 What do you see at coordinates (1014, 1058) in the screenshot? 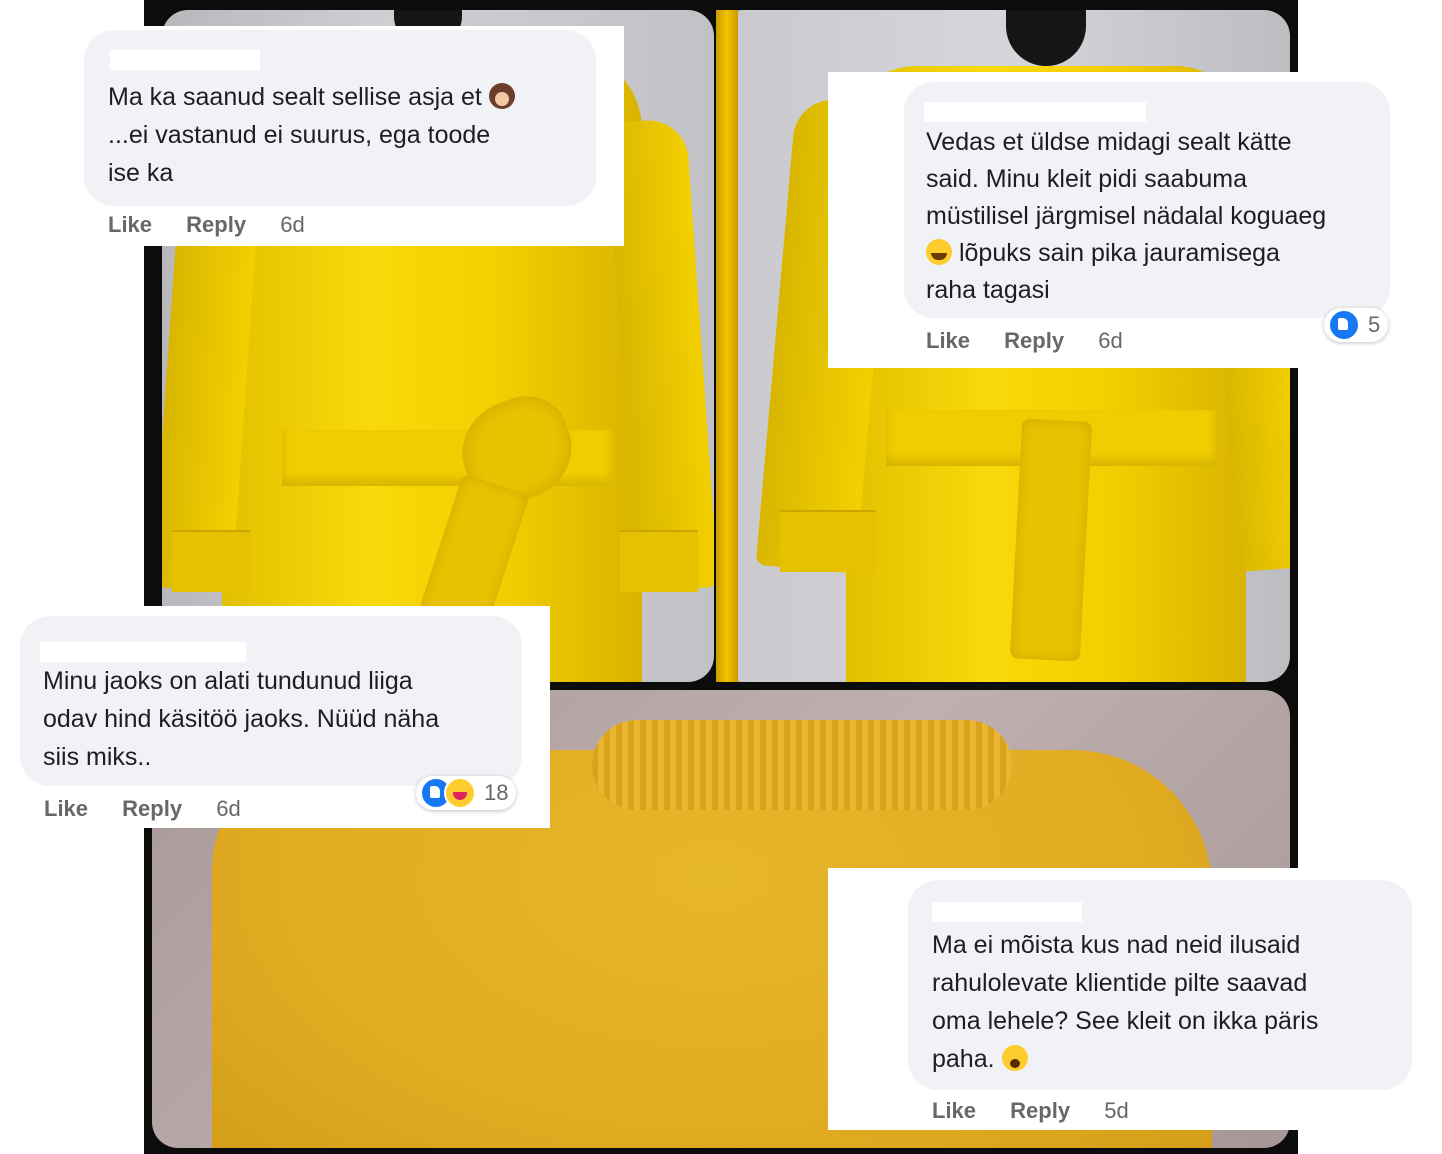
I see `crying-face-emoji-icon` at bounding box center [1014, 1058].